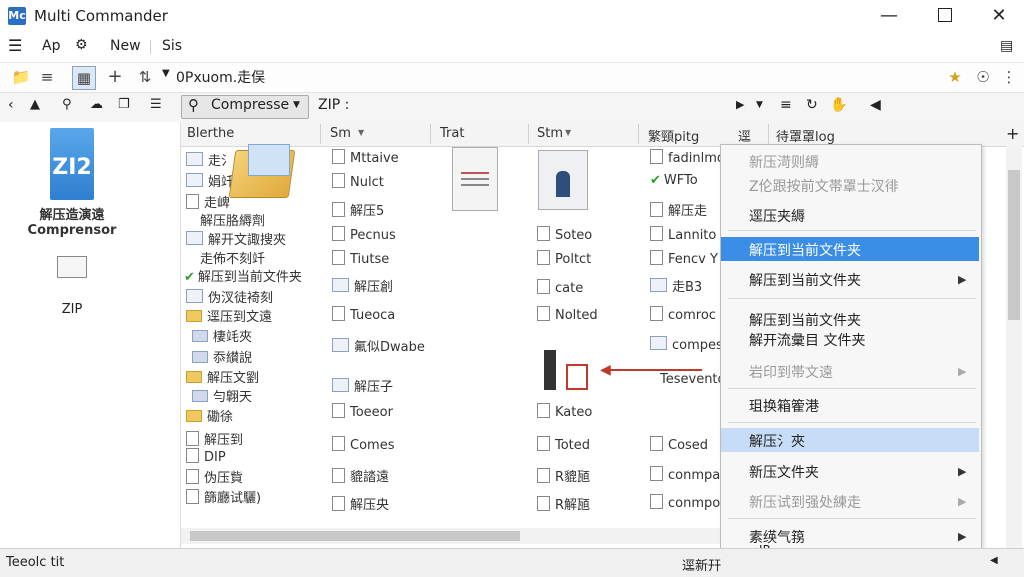 The width and height of the screenshot is (1024, 577). I want to click on cloud-icon: ☁, so click(96, 104).